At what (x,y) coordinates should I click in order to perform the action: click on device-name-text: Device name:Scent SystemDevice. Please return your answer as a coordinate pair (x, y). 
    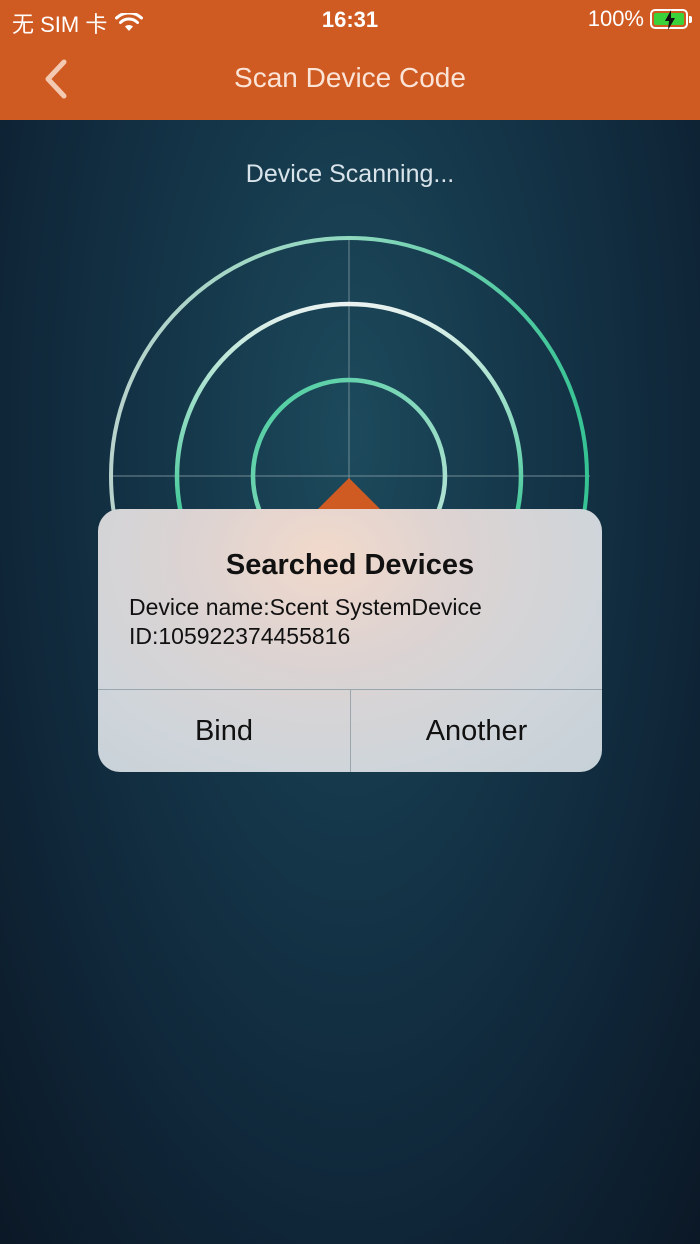
    Looking at the image, I should click on (305, 607).